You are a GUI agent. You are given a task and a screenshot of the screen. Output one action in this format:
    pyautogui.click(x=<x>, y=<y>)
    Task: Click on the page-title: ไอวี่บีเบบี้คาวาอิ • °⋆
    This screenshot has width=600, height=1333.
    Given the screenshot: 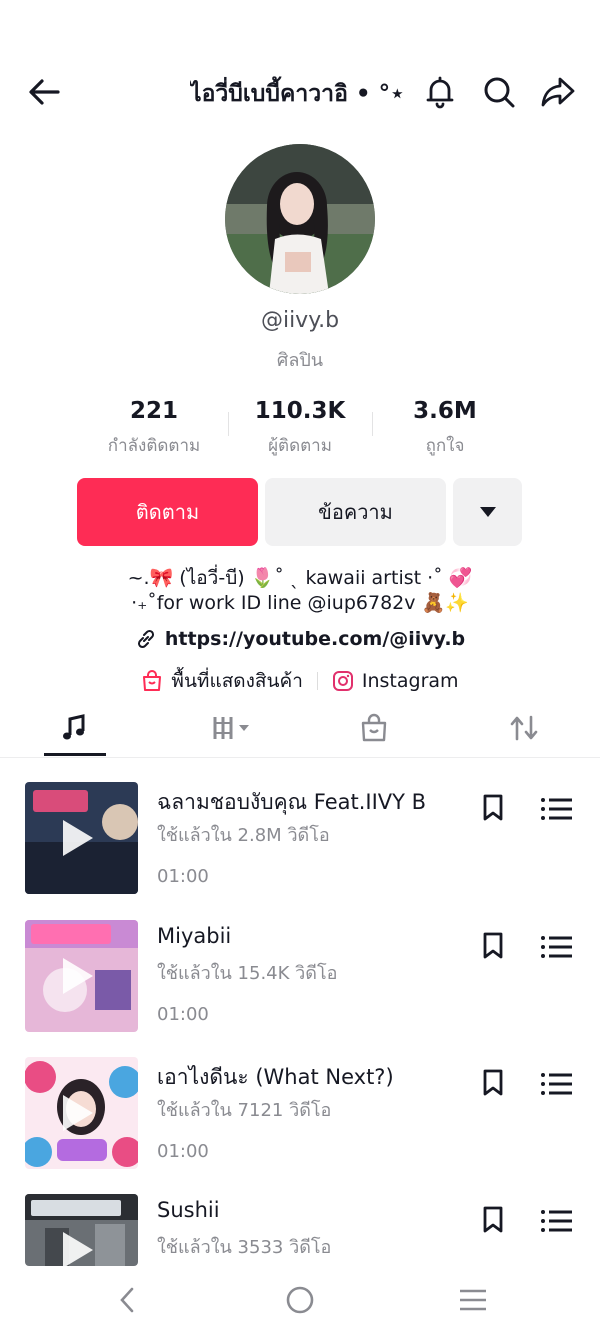 What is the action you would take?
    pyautogui.click(x=297, y=94)
    